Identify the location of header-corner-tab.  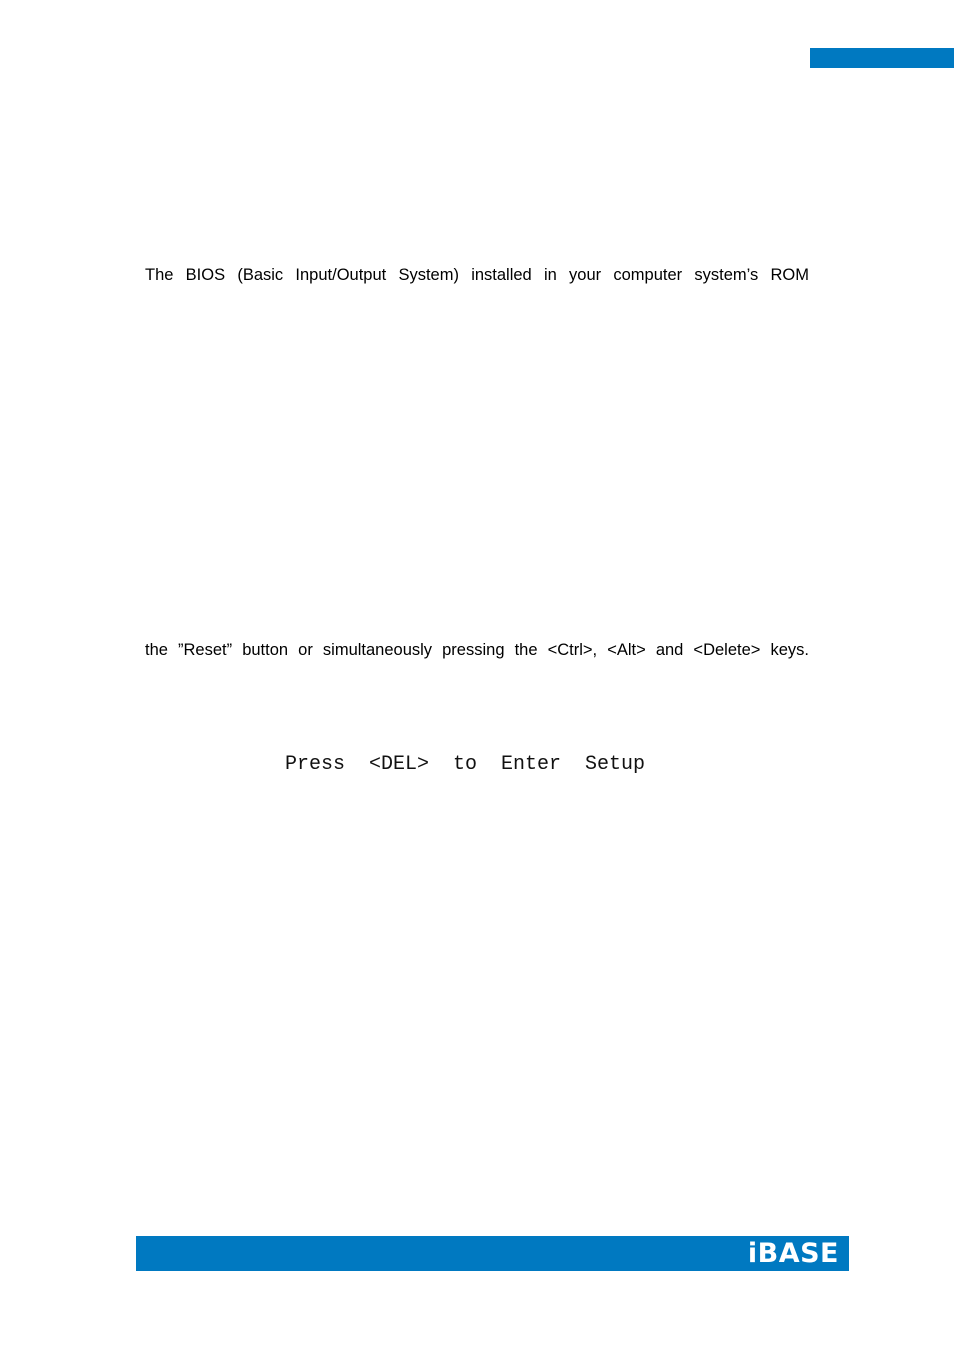
(882, 58).